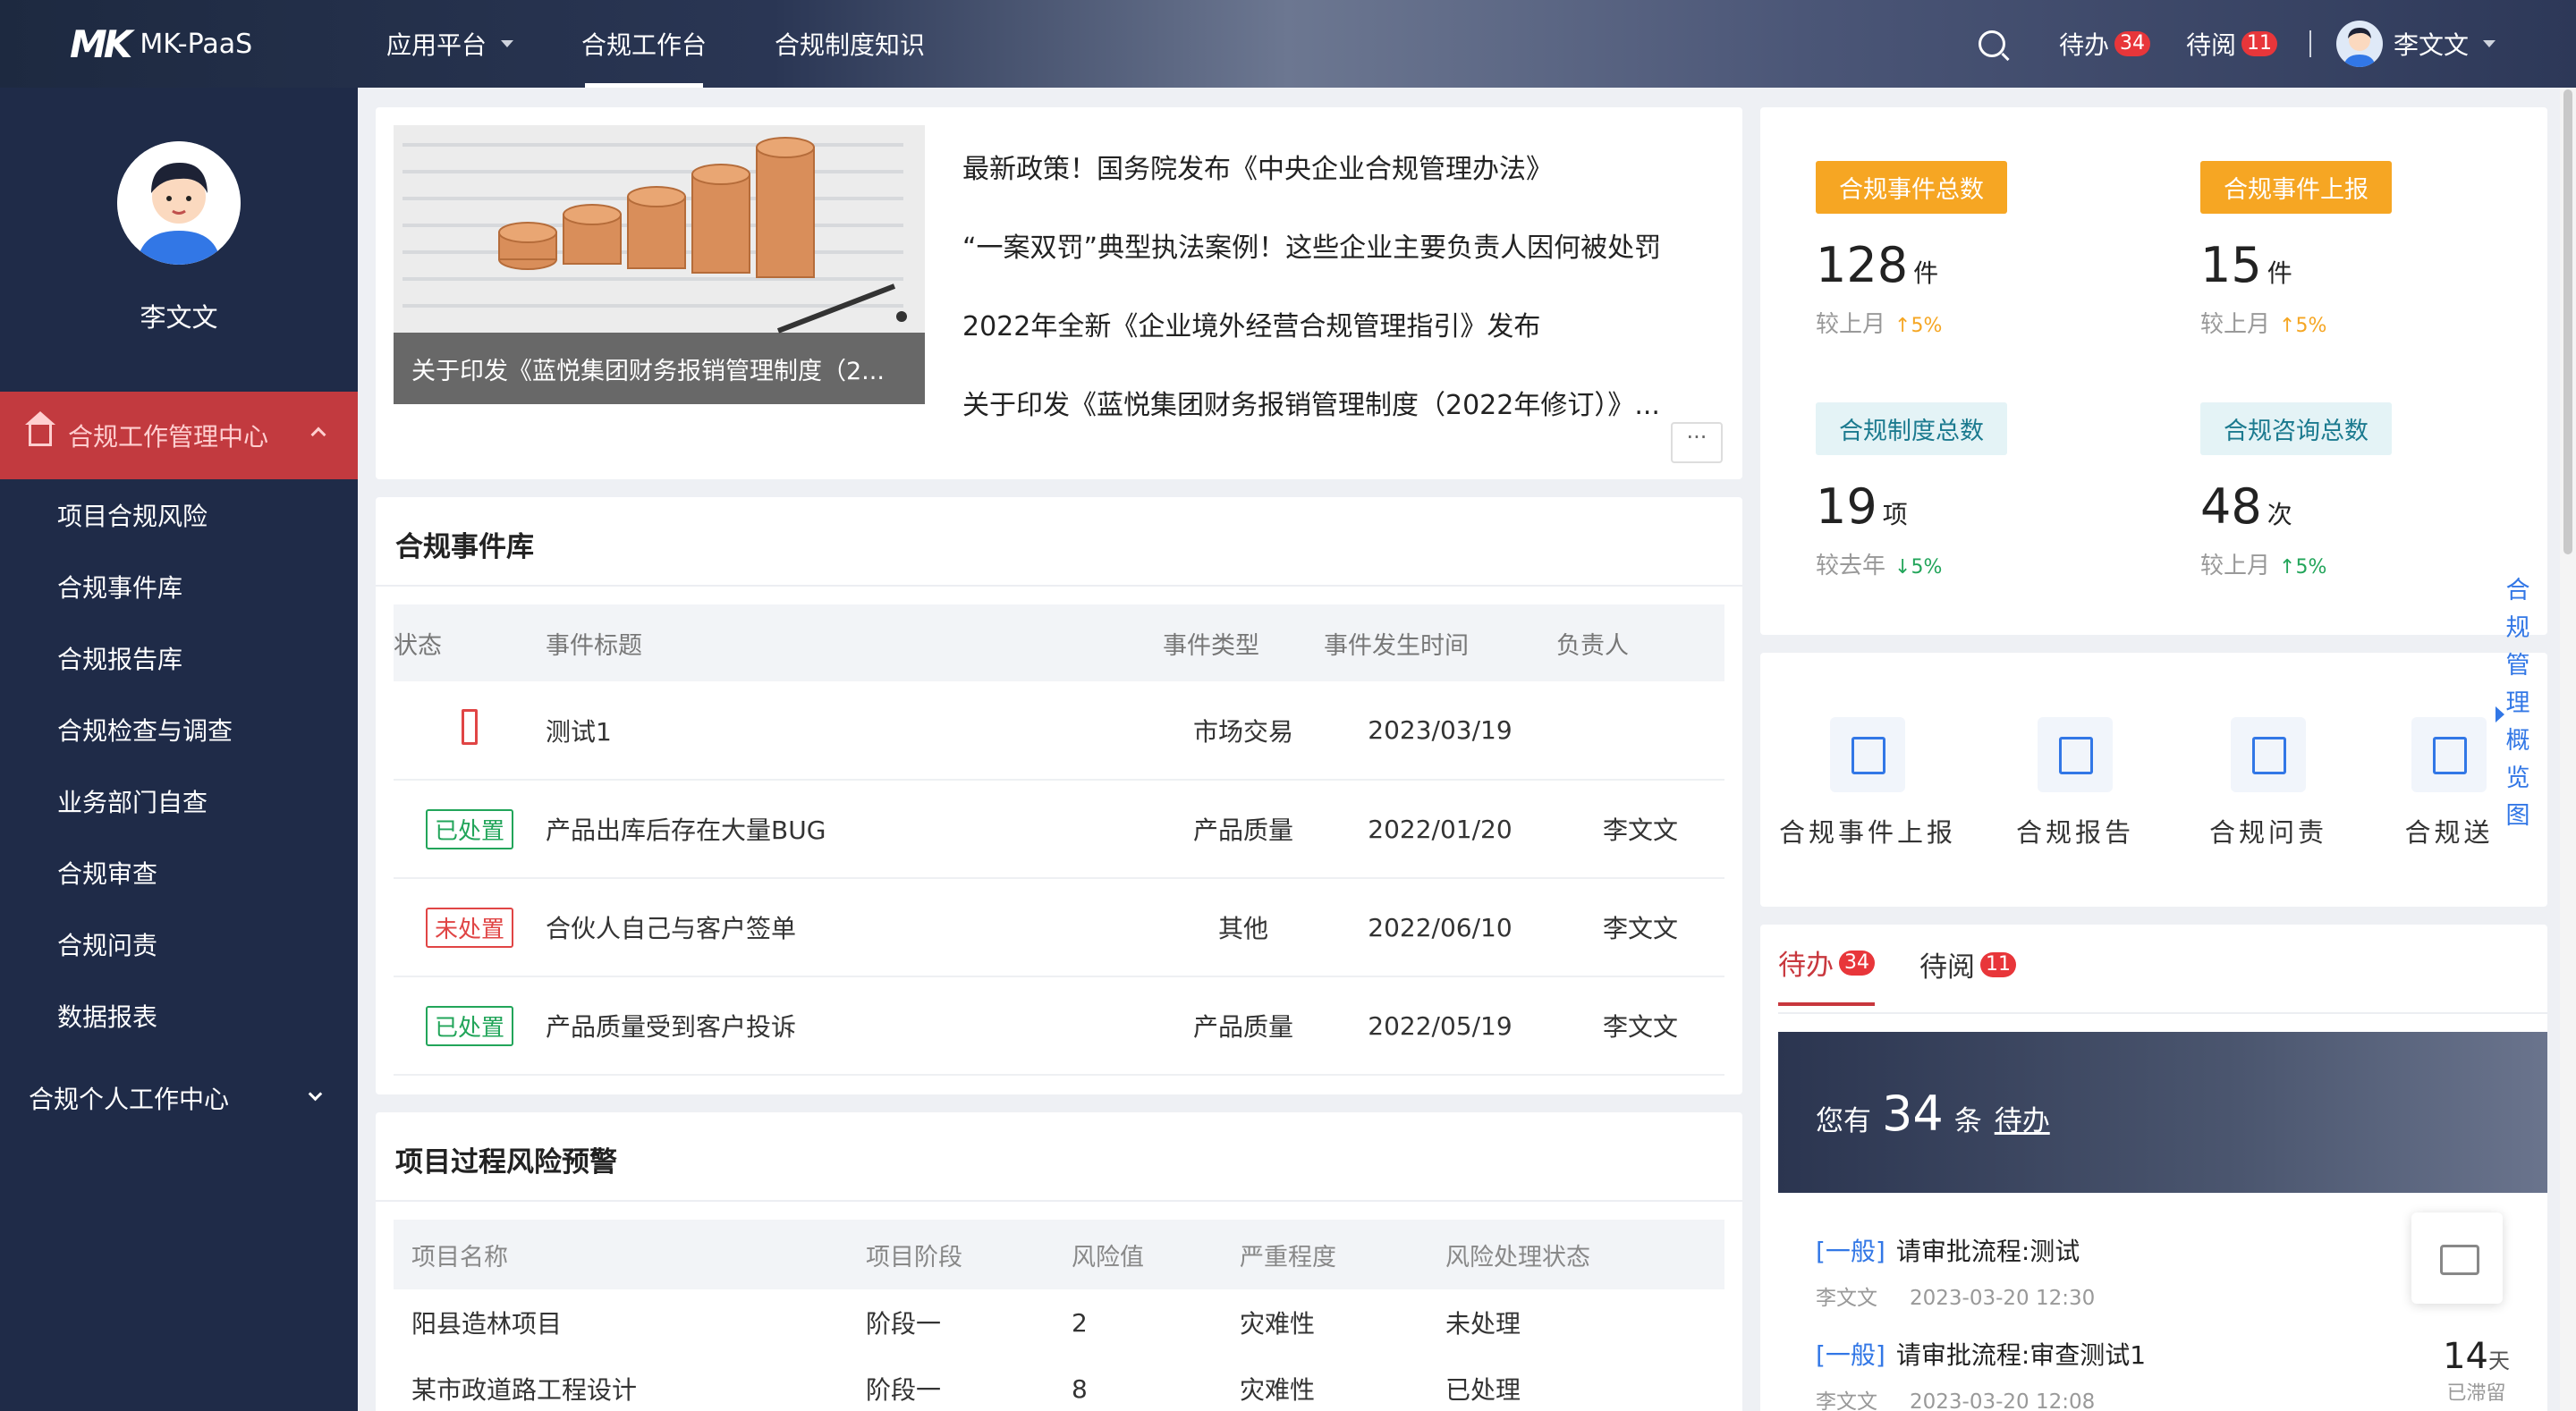 The height and width of the screenshot is (1411, 2576). What do you see at coordinates (2476, 1394) in the screenshot?
I see `stay-label: 已滞留` at bounding box center [2476, 1394].